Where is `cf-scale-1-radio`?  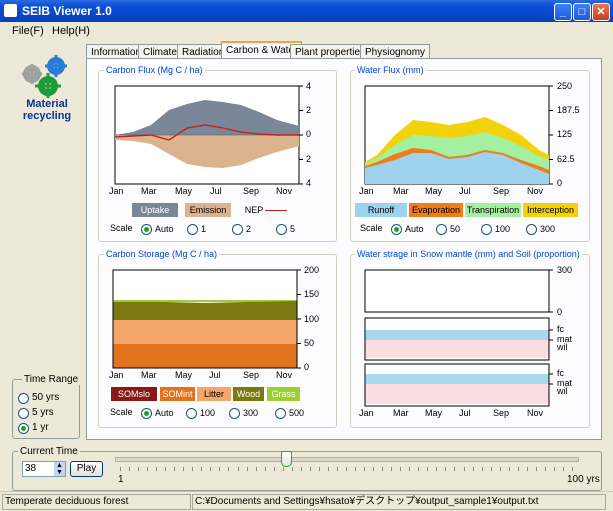
cf-scale-1-radio is located at coordinates (192, 229).